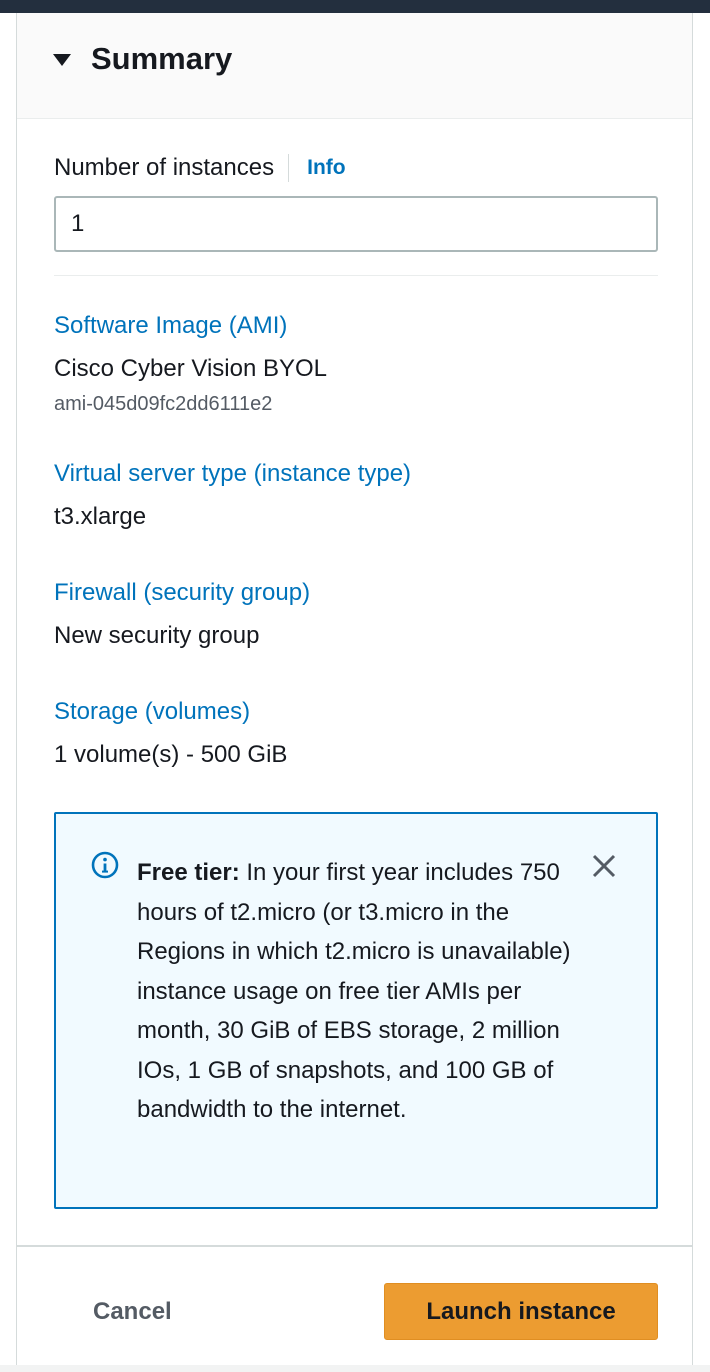 This screenshot has width=710, height=1372. I want to click on info-circle-icon, so click(105, 865).